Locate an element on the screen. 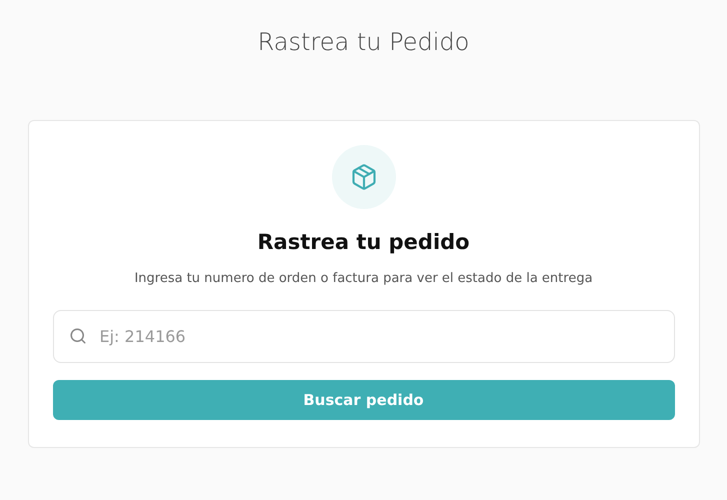 This screenshot has width=727, height=500. search-field: Ej: 214166 is located at coordinates (363, 336).